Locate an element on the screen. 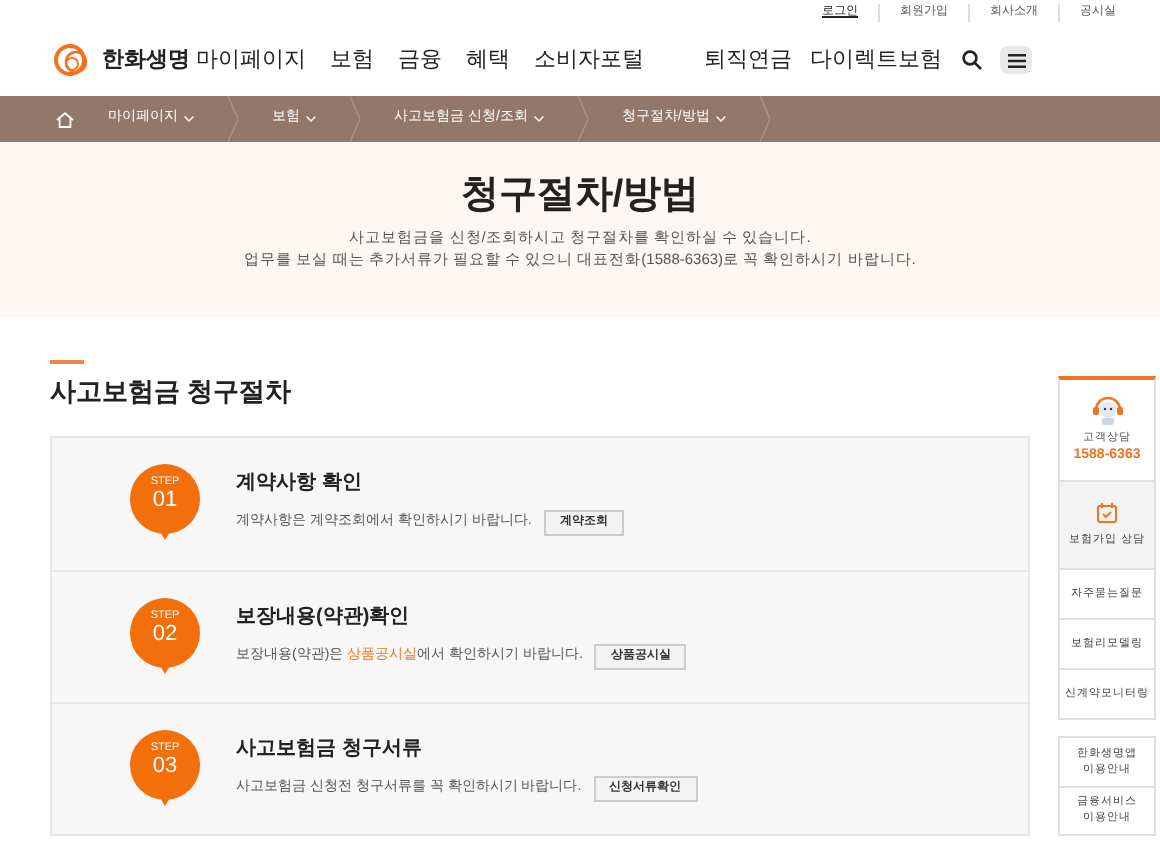  logo-text: 한화생명 is located at coordinates (146, 60).